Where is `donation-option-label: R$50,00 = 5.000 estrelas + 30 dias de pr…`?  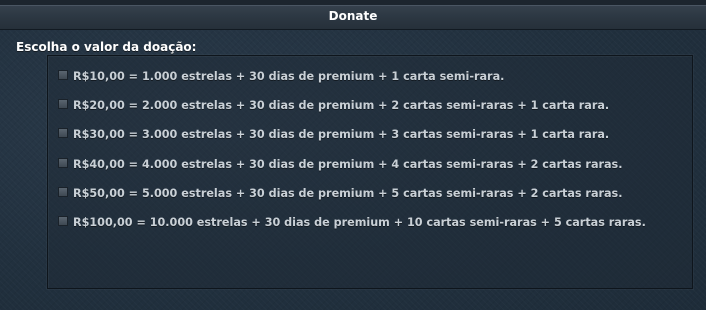
donation-option-label: R$50,00 = 5.000 estrelas + 30 dias de pr… is located at coordinates (348, 193).